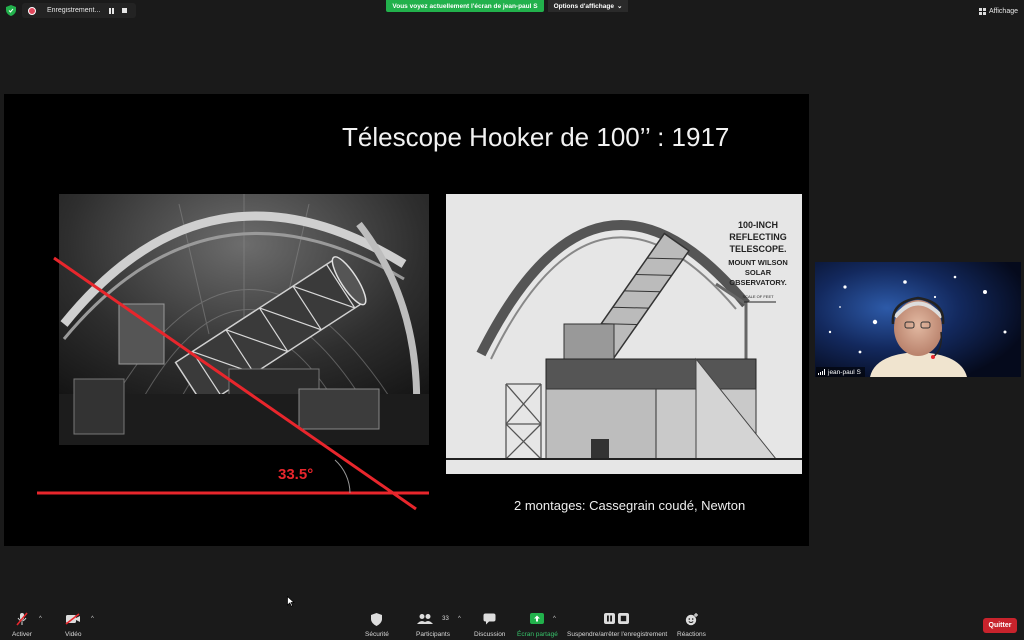 The height and width of the screenshot is (640, 1024). I want to click on security-button: Sécurité, so click(377, 625).